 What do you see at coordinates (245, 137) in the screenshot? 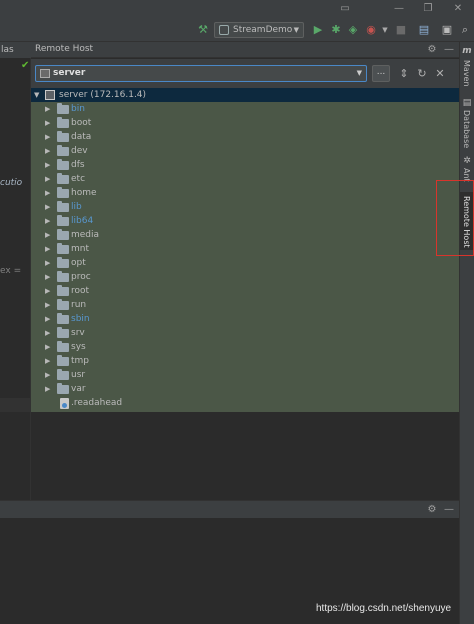
I see `tree-item: ▶ data` at bounding box center [245, 137].